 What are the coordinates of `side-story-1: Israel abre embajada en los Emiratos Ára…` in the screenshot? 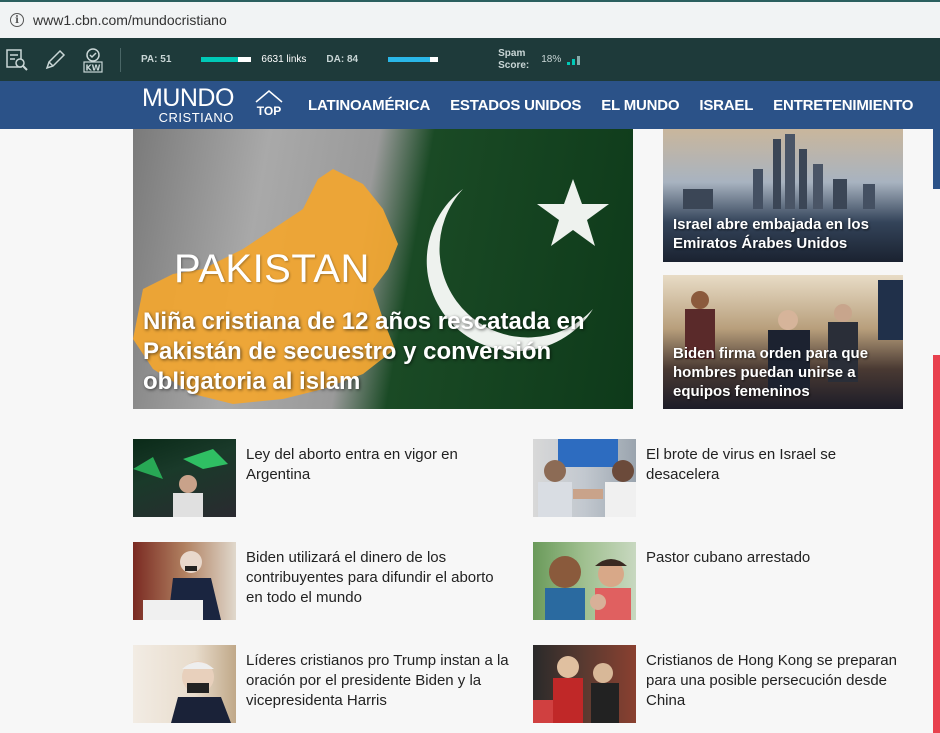 It's located at (783, 195).